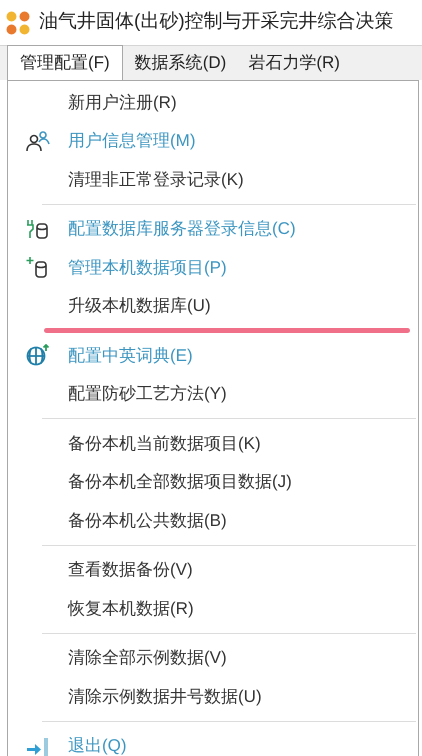 The height and width of the screenshot is (756, 422). I want to click on database-plug-icon, so click(38, 229).